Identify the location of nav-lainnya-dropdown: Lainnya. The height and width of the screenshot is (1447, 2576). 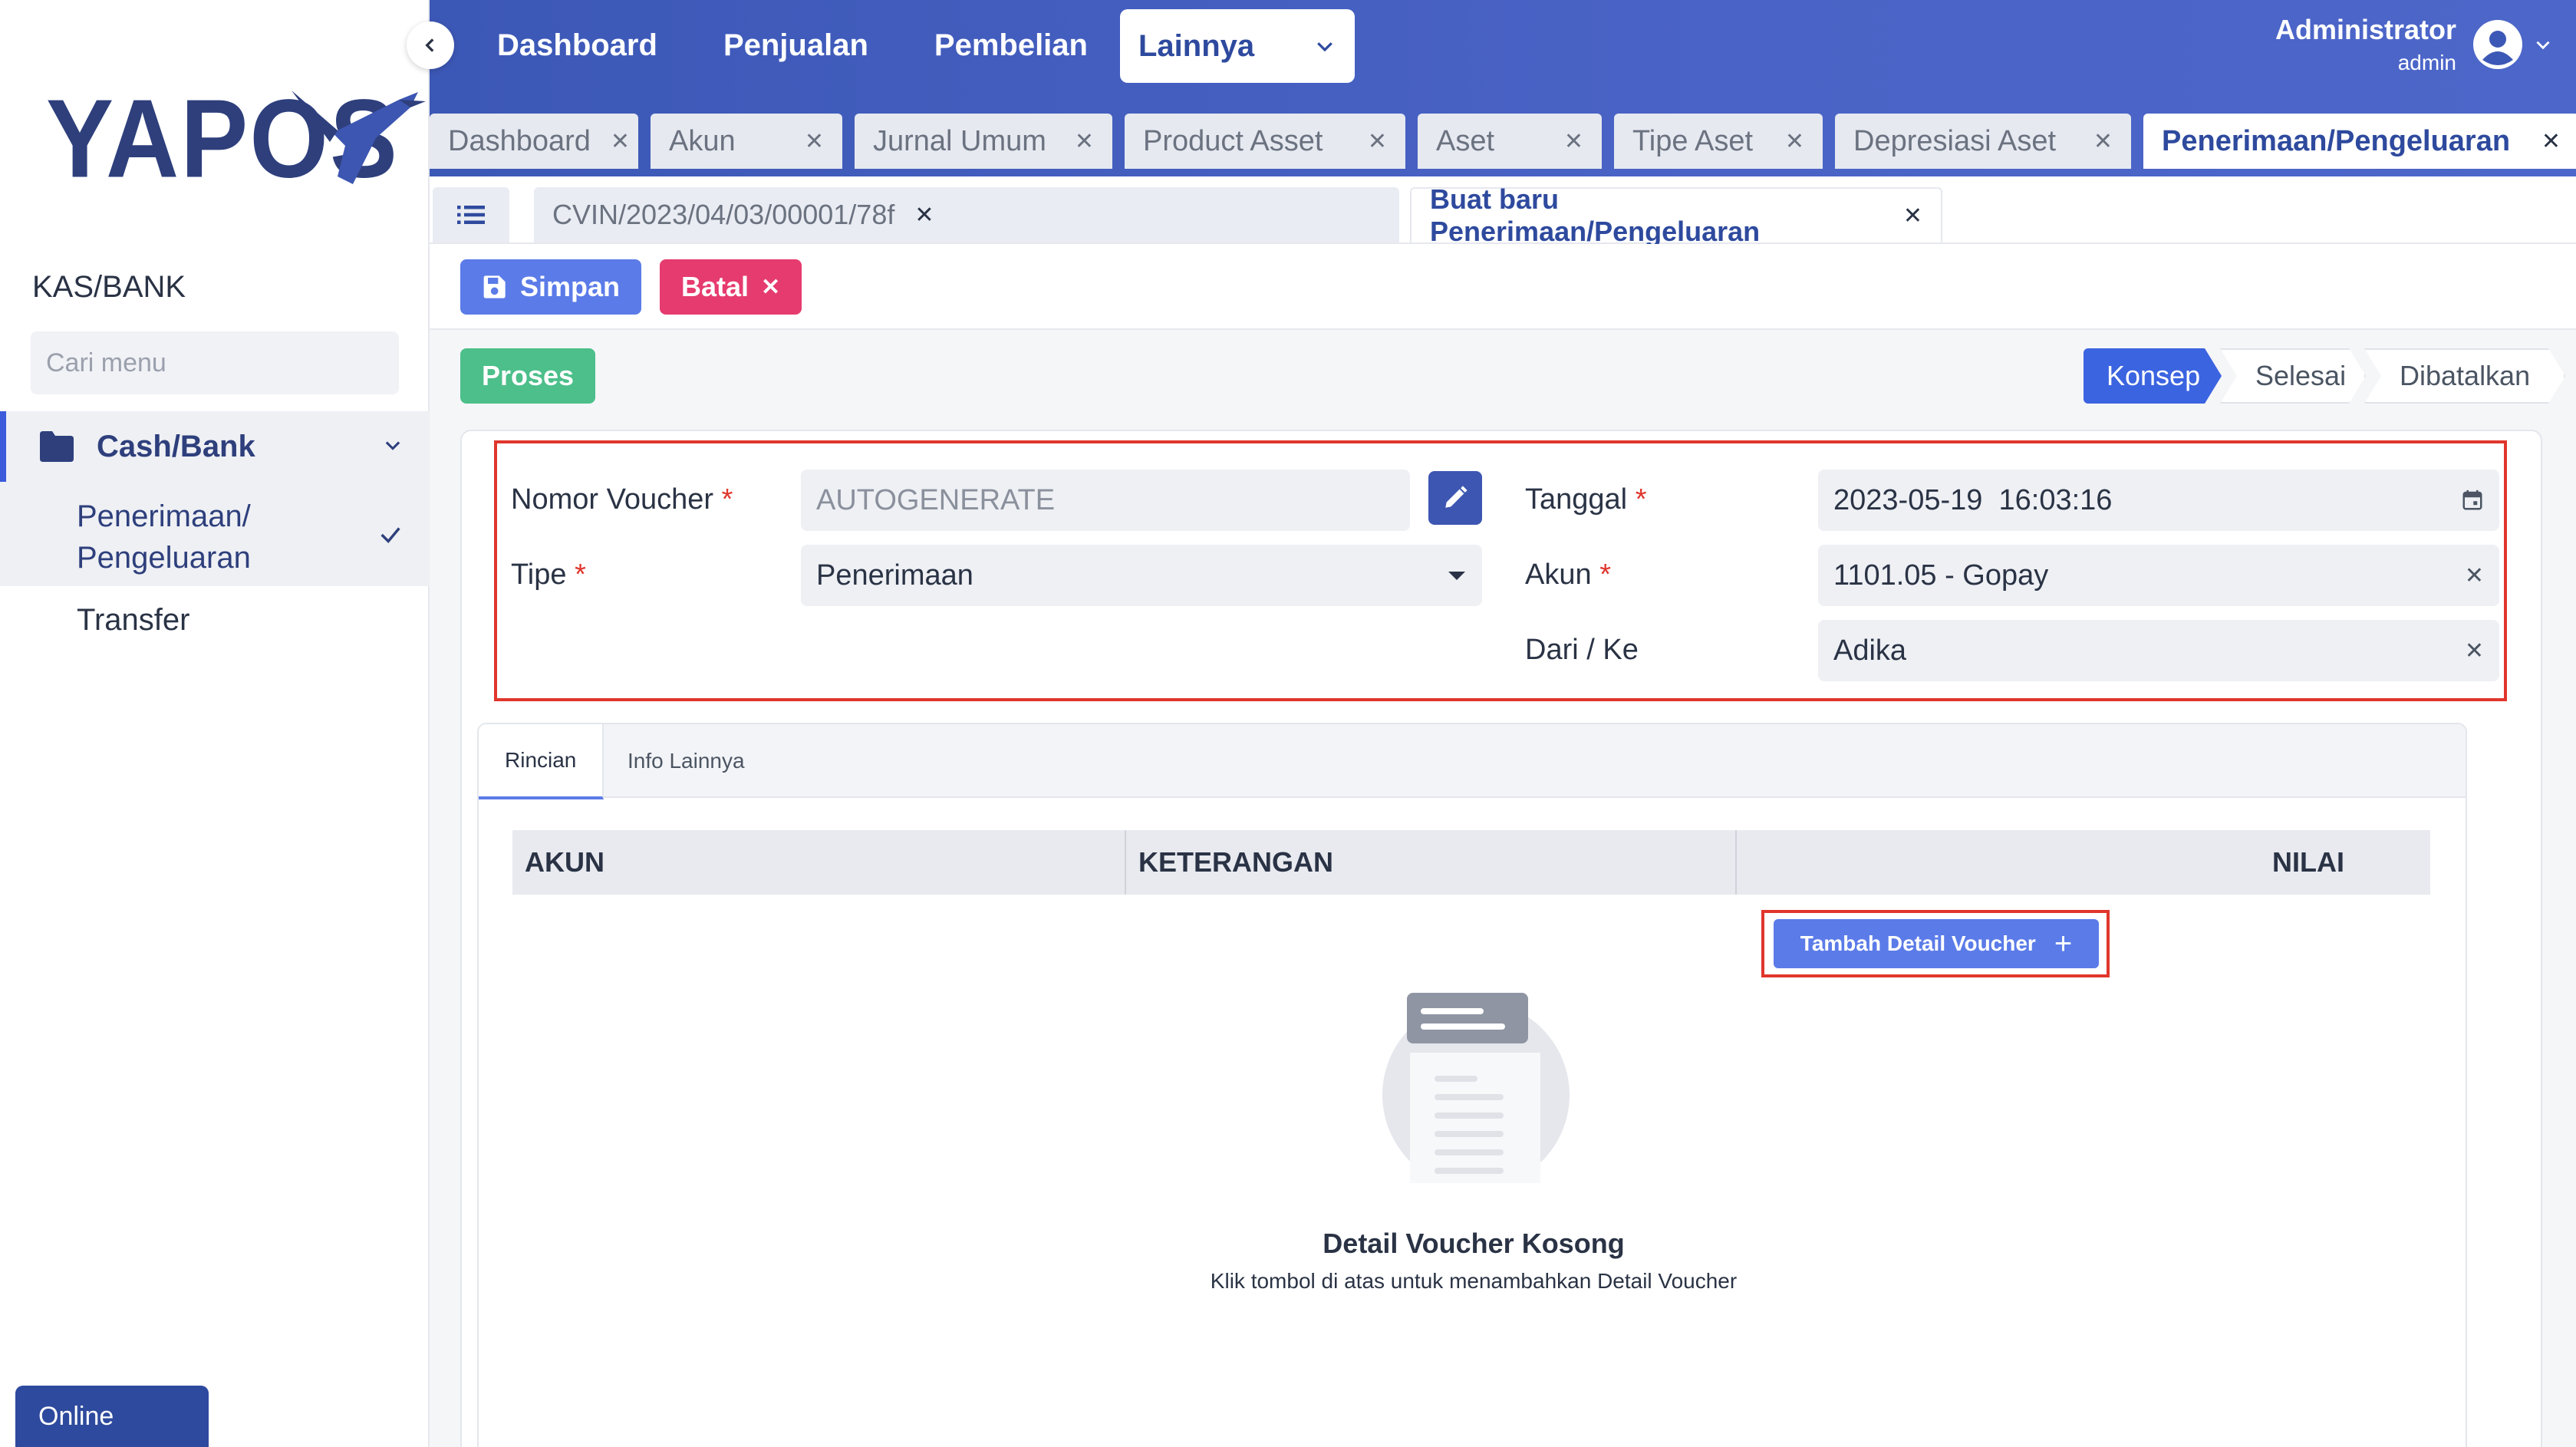
(1237, 46).